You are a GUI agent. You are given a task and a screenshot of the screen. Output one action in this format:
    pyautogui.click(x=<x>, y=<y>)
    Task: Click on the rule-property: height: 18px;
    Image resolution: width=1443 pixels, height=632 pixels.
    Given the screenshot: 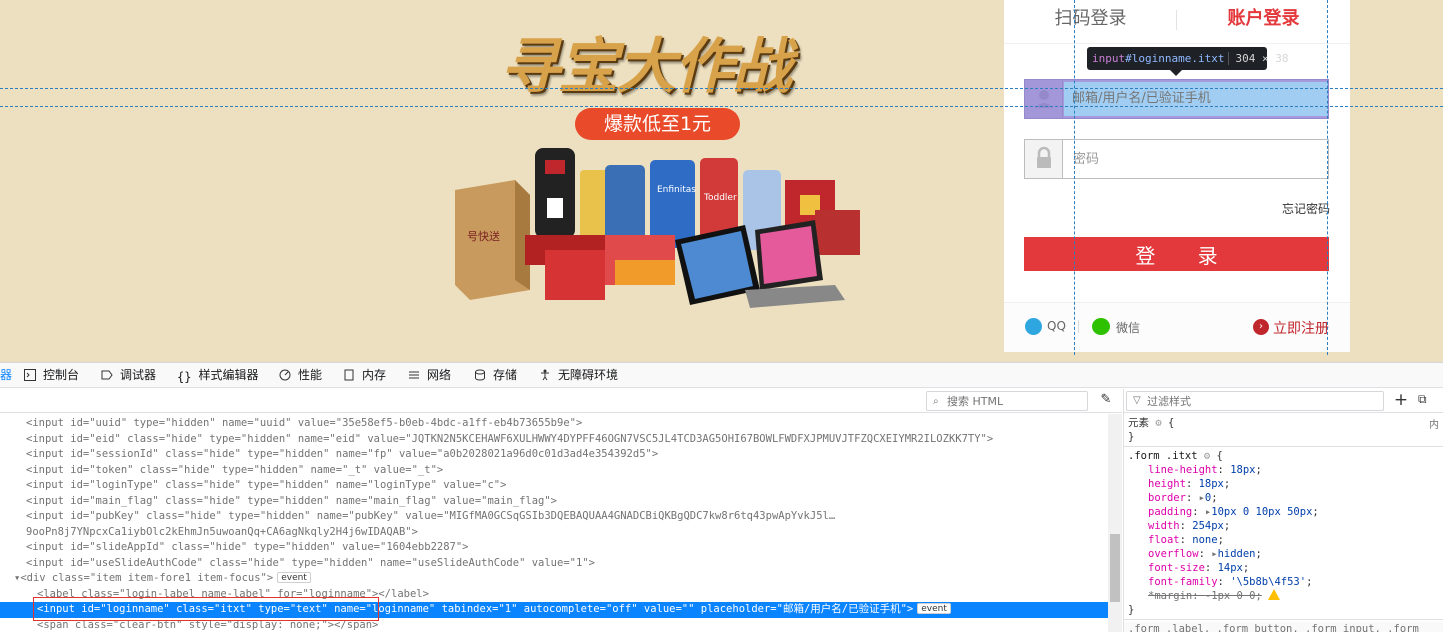 What is the action you would take?
    pyautogui.click(x=1295, y=484)
    